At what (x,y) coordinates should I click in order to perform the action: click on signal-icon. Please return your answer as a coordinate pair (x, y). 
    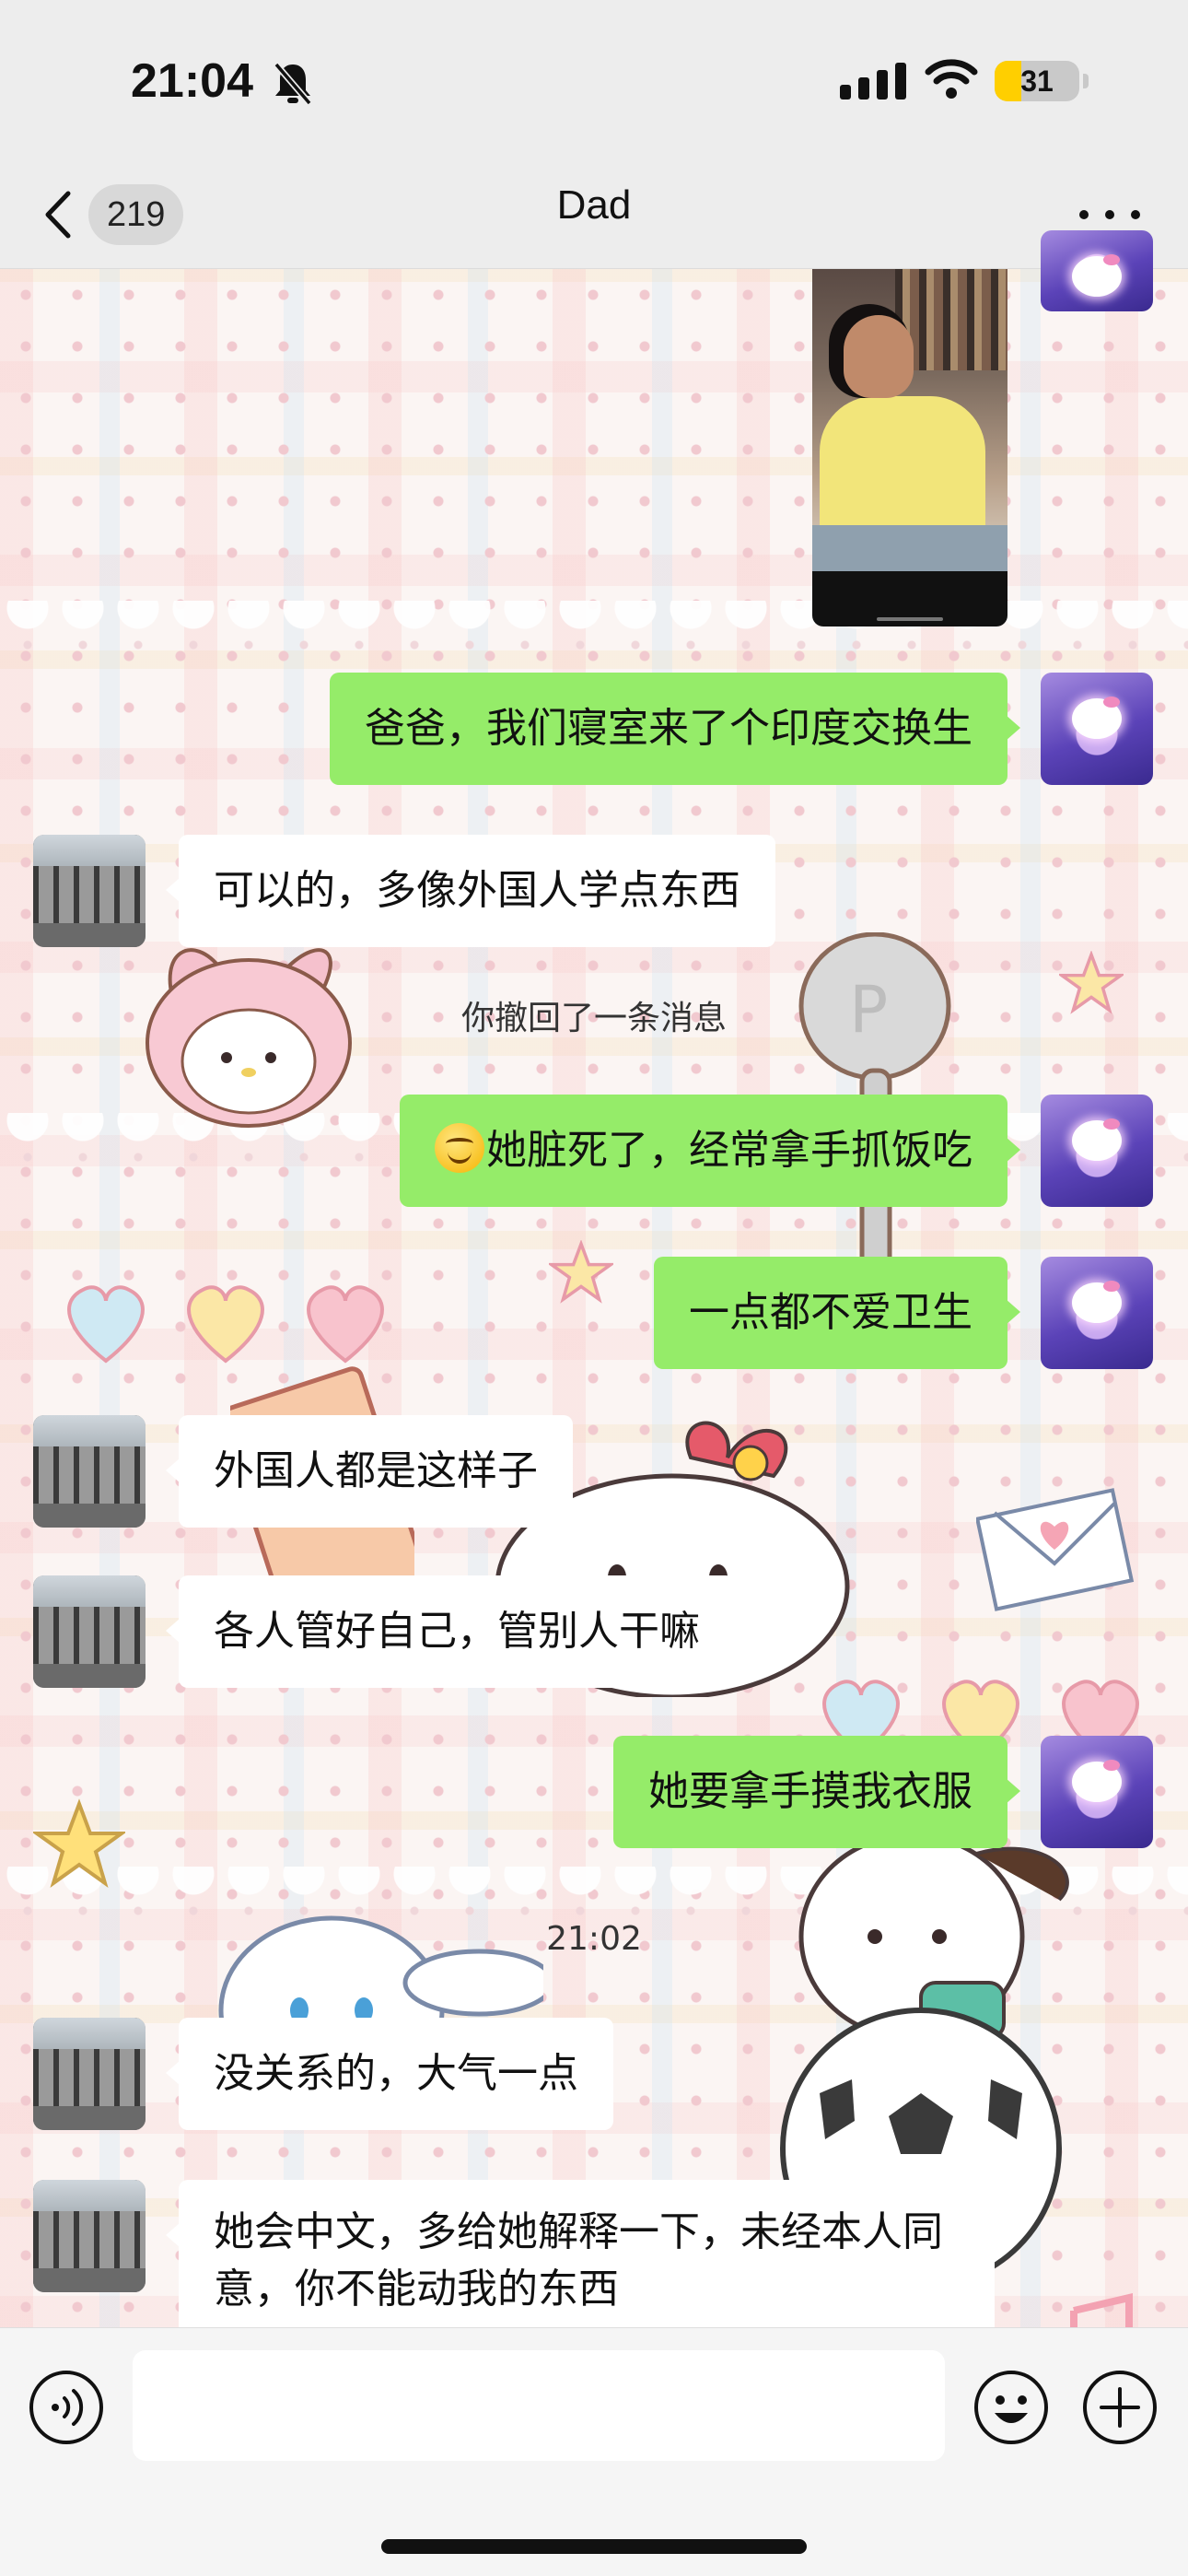
    Looking at the image, I should click on (873, 83).